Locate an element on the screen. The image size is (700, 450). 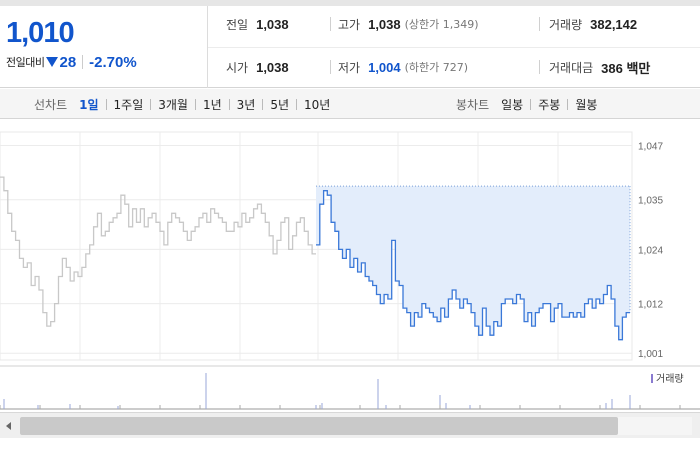
tab-3y: 3년 is located at coordinates (246, 104).